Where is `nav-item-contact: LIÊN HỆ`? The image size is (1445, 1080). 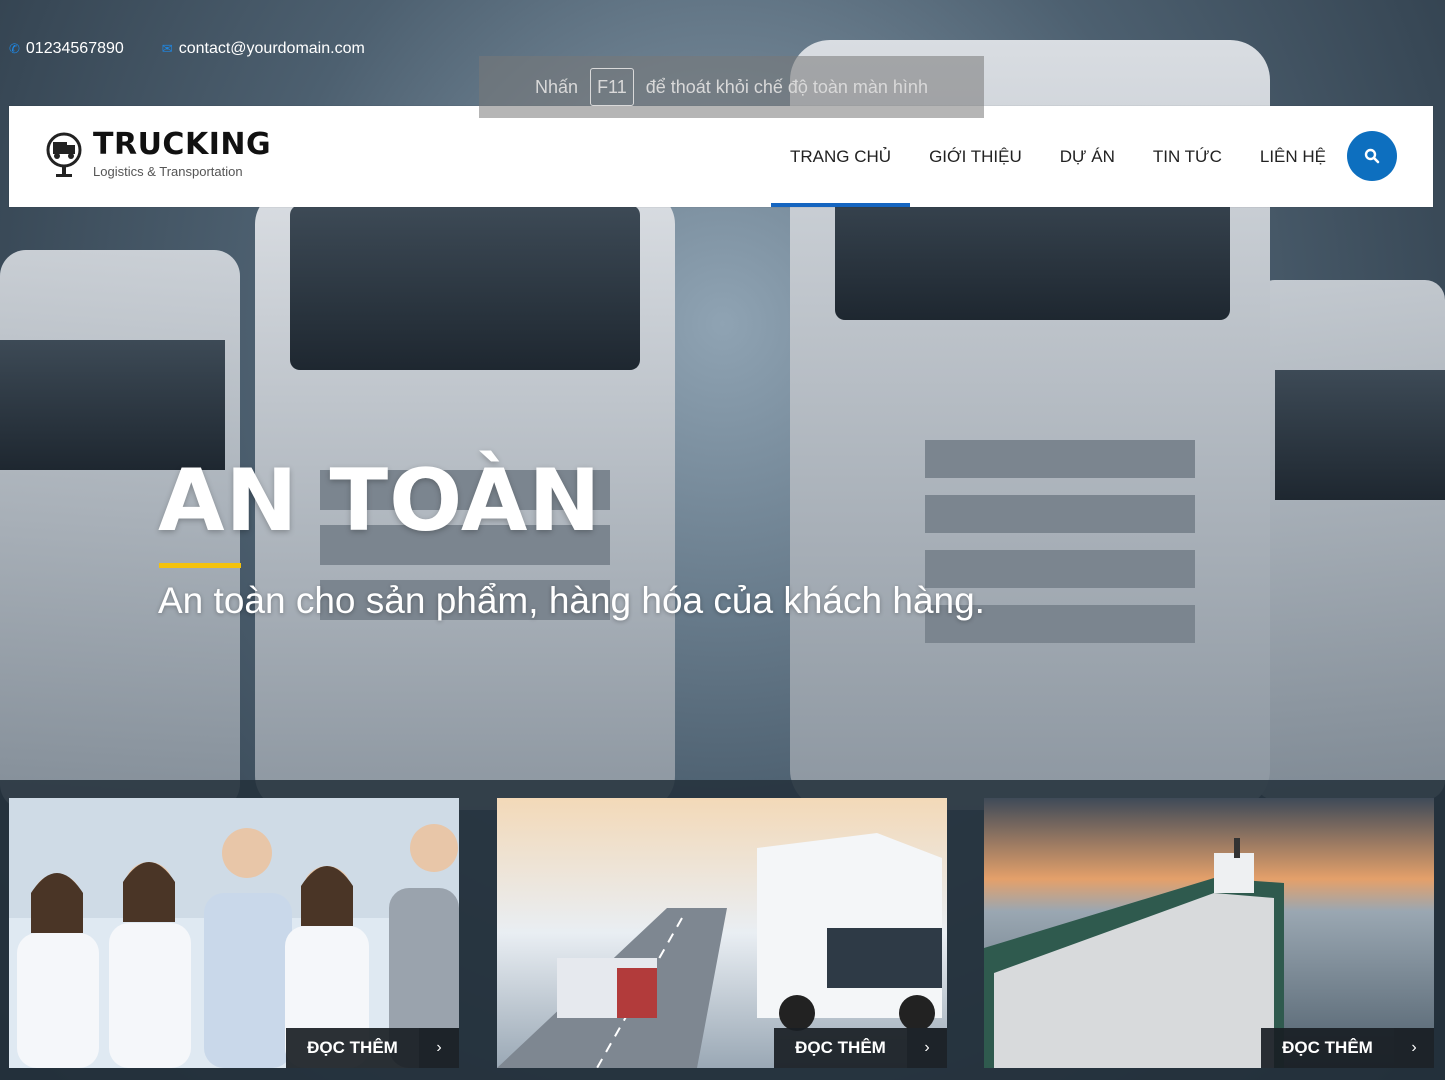
nav-item-contact: LIÊN HỆ is located at coordinates (1293, 156).